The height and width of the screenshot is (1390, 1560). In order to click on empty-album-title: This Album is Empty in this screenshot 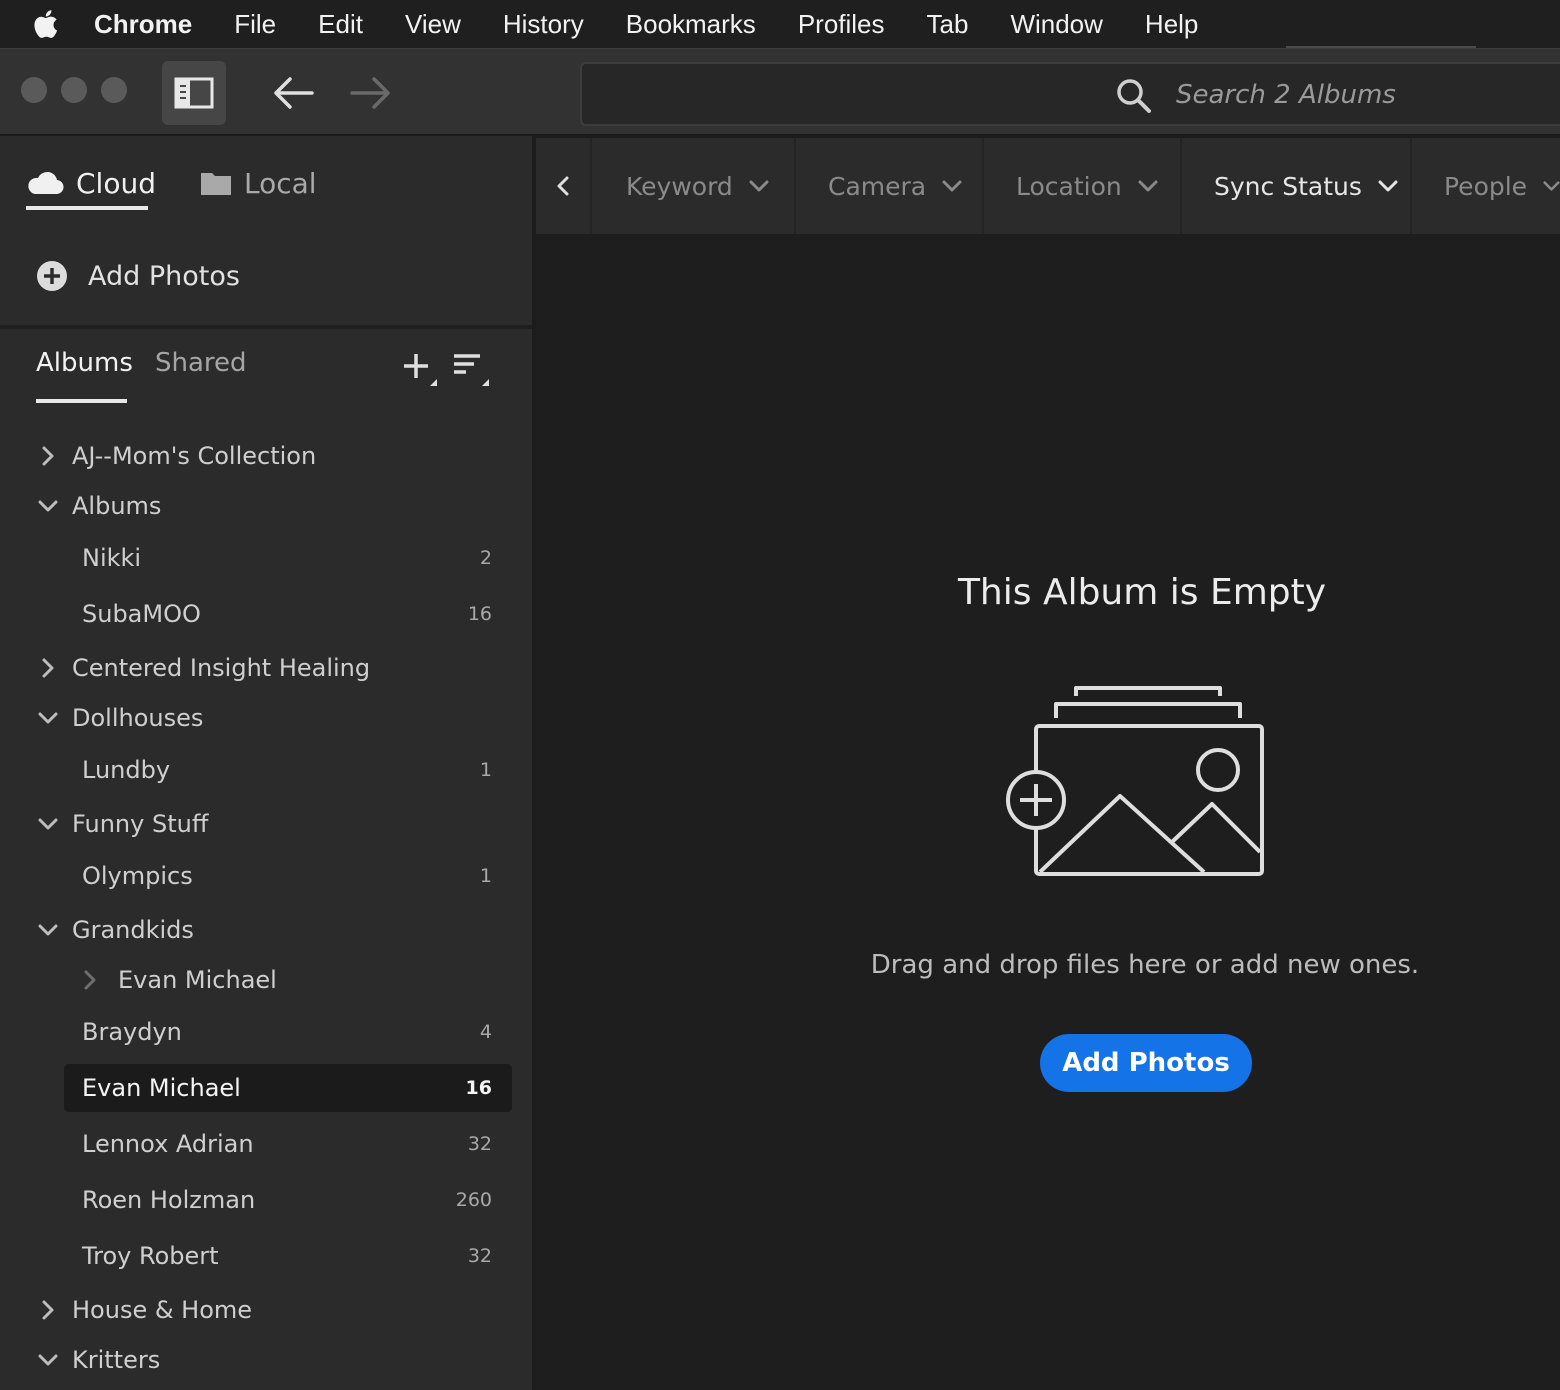, I will do `click(1142, 592)`.